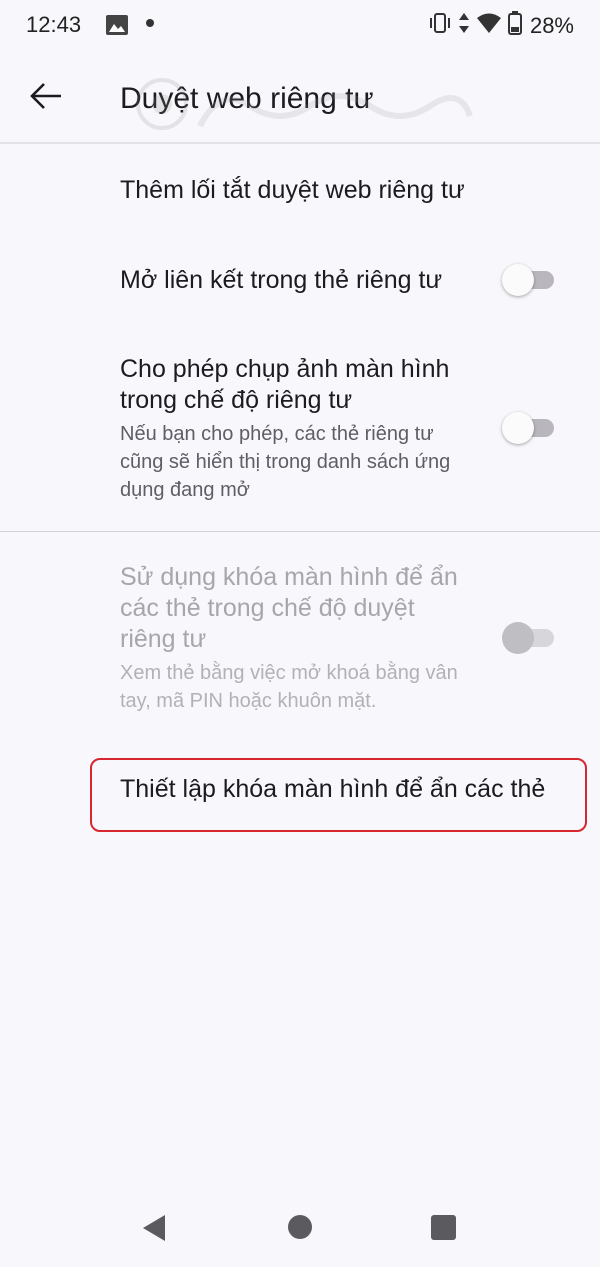 The width and height of the screenshot is (600, 1267). What do you see at coordinates (464, 25) in the screenshot?
I see `data-arrows-icon` at bounding box center [464, 25].